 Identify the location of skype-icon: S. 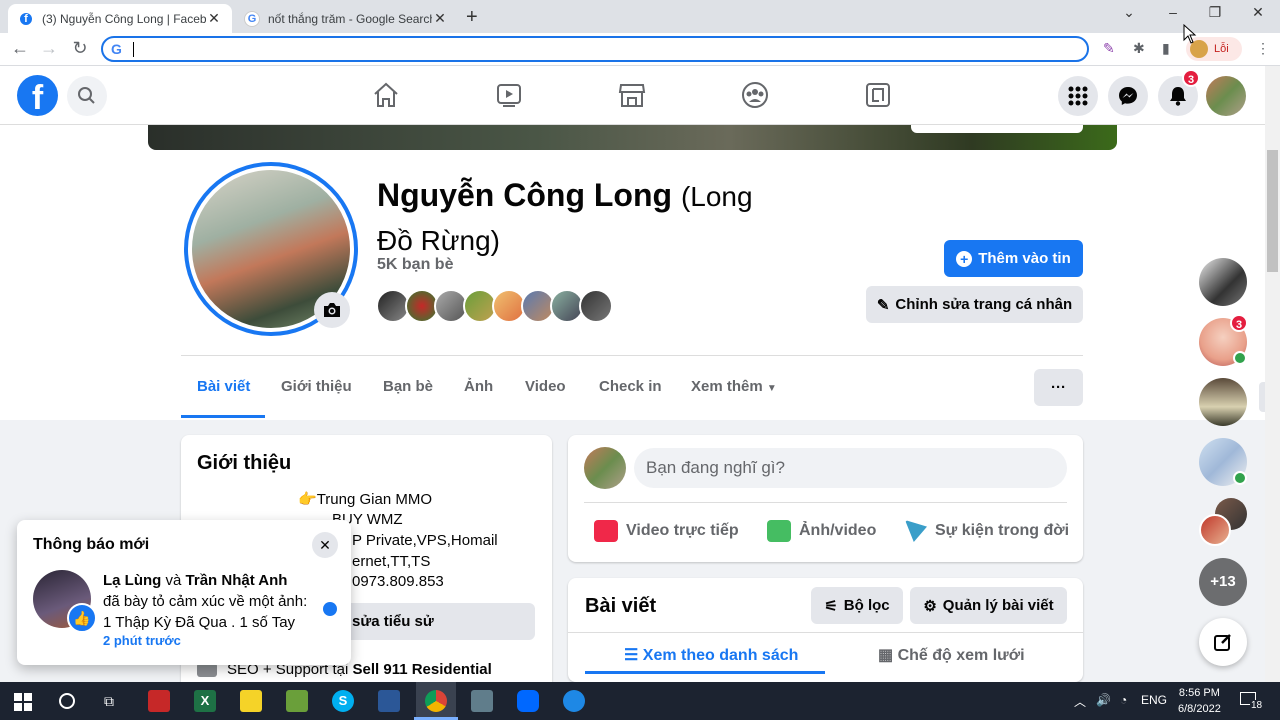
(343, 701).